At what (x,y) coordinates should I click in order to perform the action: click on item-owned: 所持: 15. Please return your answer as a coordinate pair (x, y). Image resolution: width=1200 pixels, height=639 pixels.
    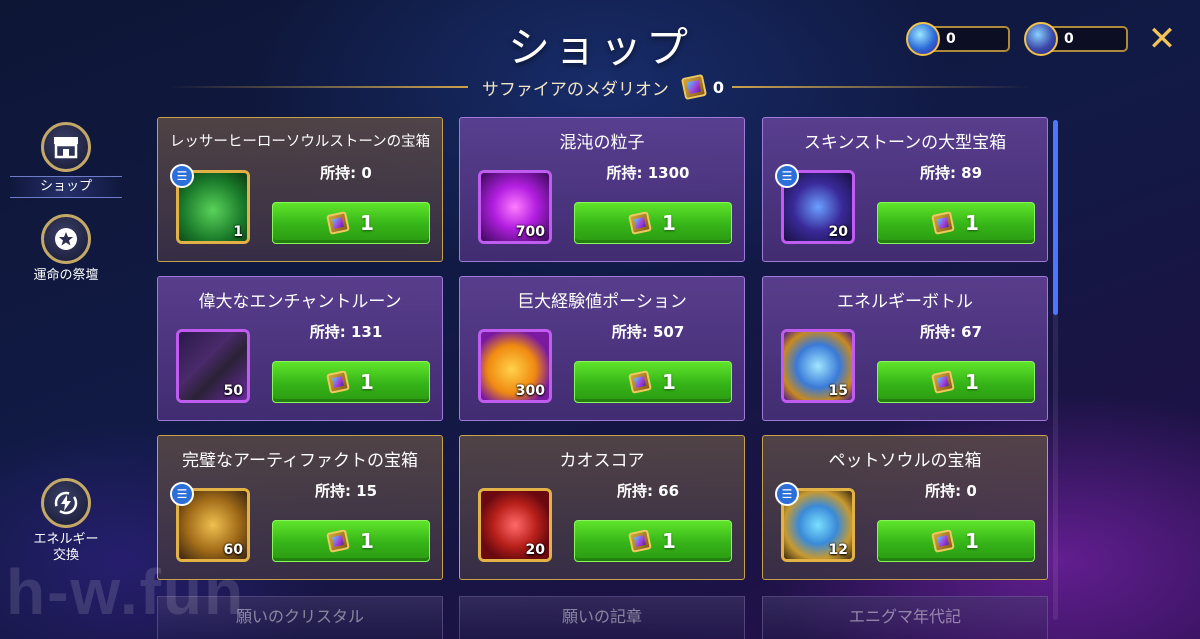
    Looking at the image, I should click on (346, 491).